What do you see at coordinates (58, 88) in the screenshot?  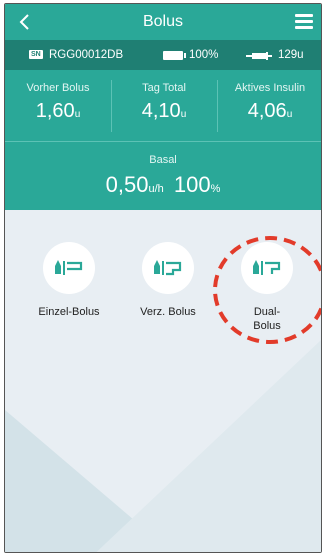 I see `stat-label: Vorher Bolus` at bounding box center [58, 88].